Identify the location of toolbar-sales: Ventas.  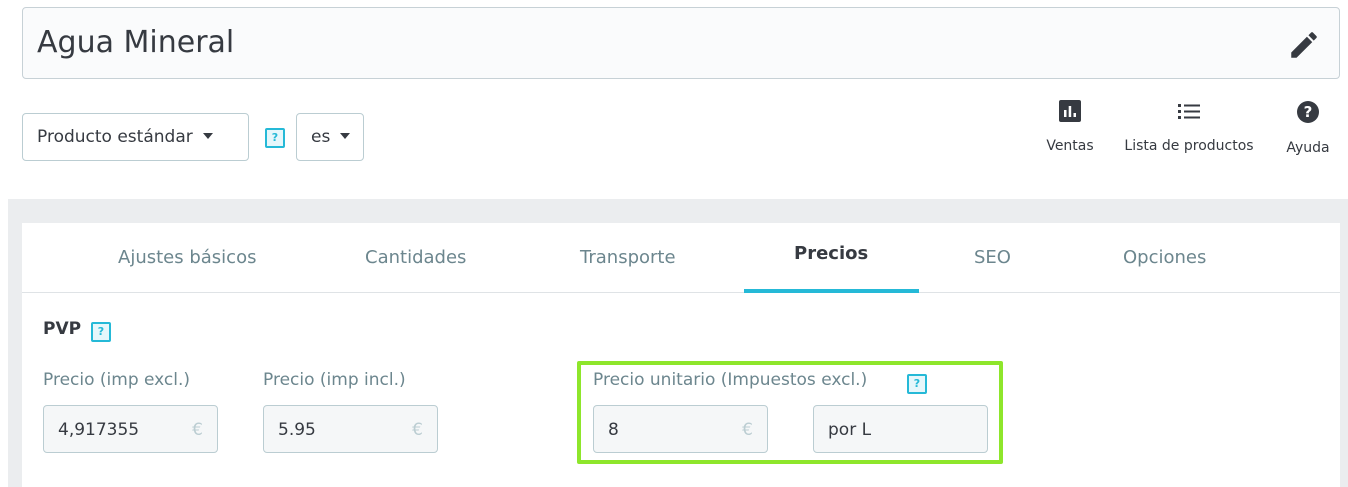
(1070, 127).